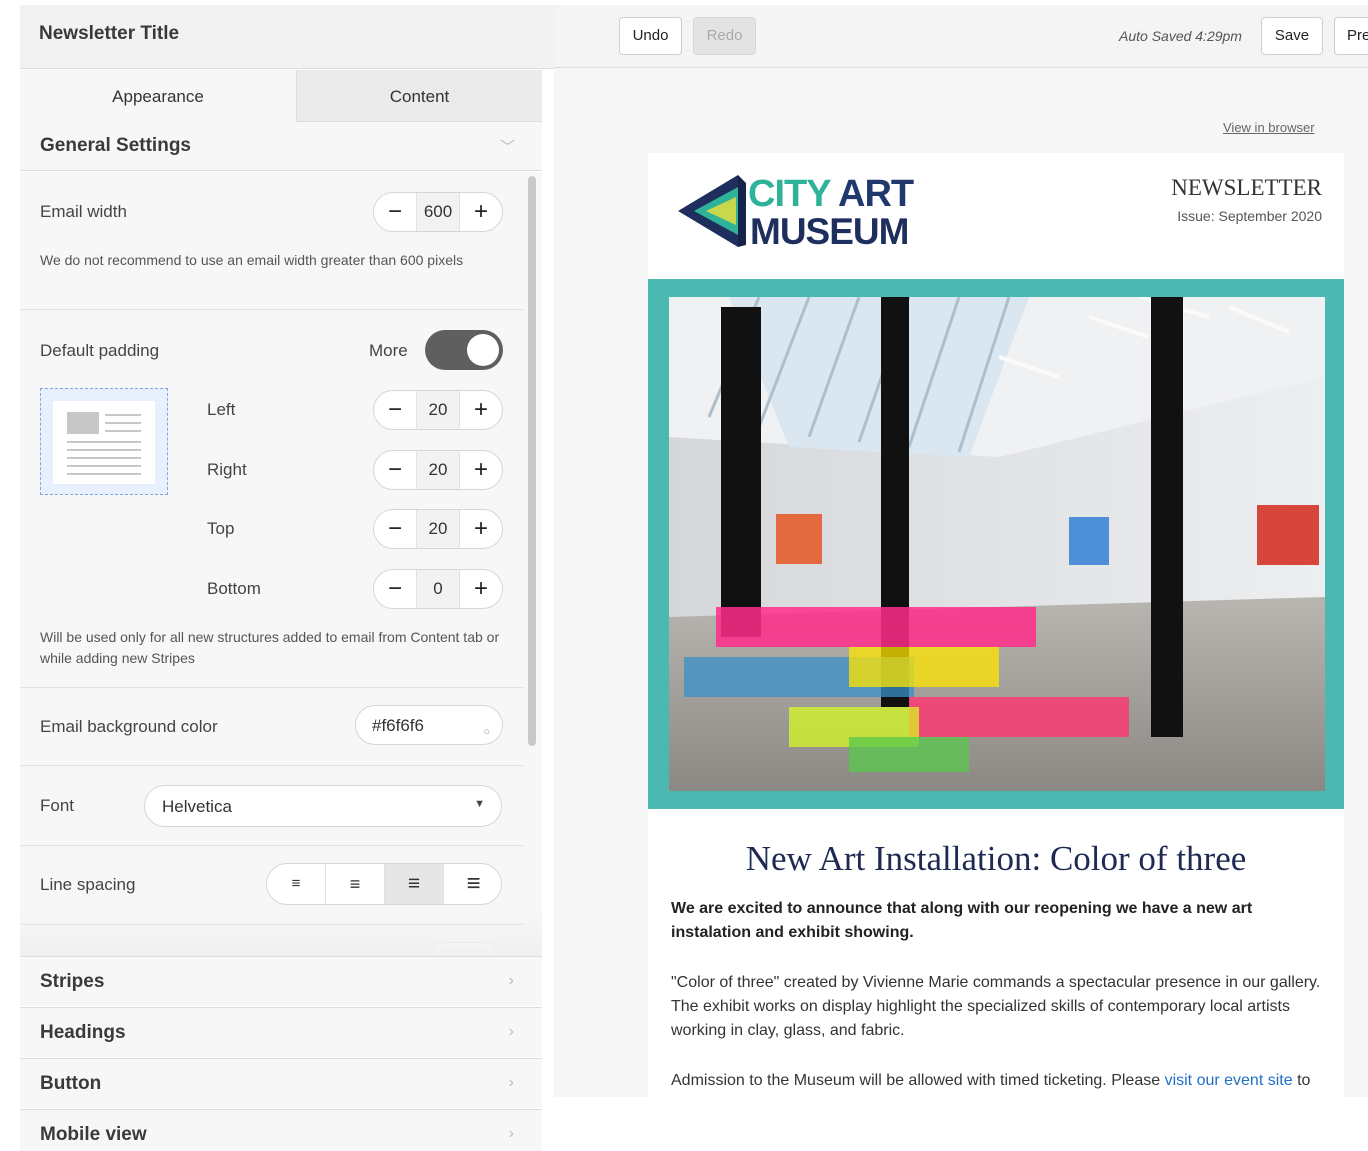  I want to click on event-site-link: visit our event site, so click(1229, 1080).